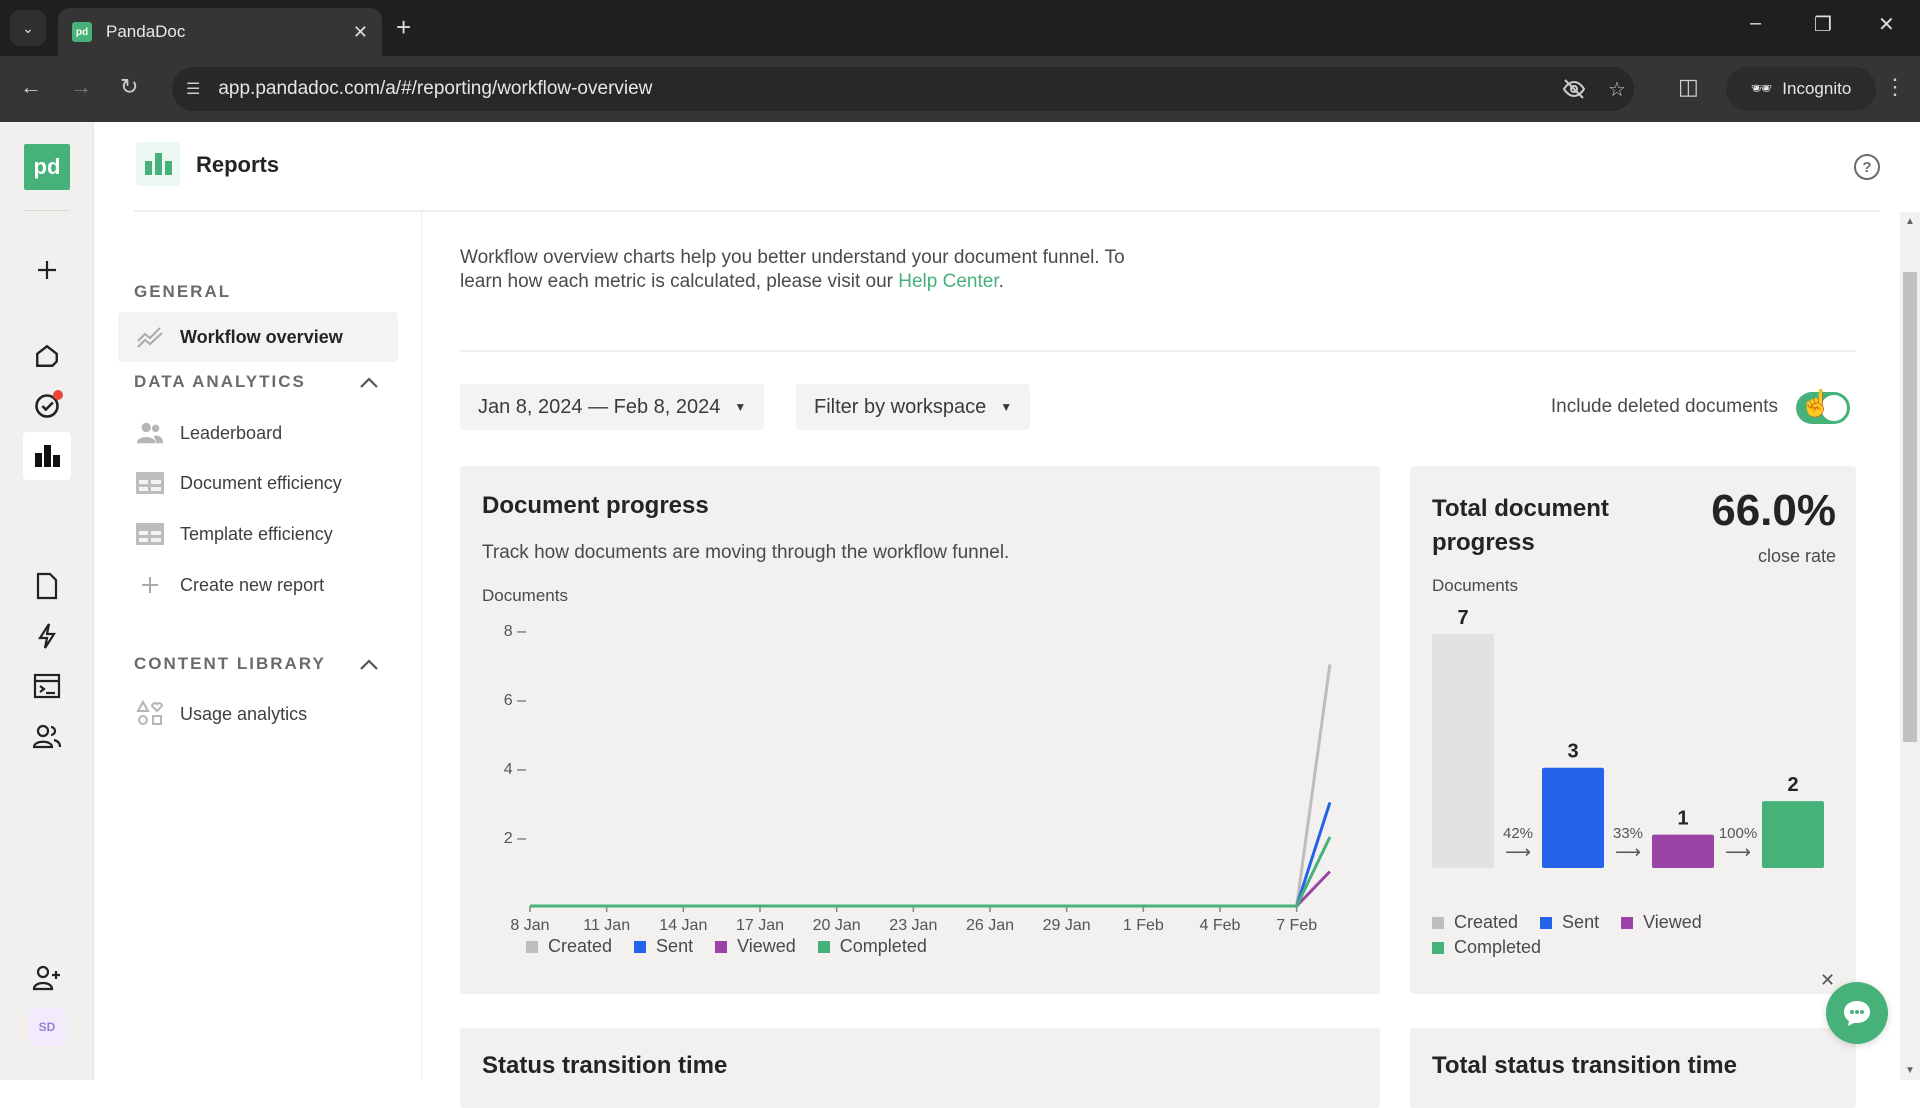  What do you see at coordinates (931, 872) in the screenshot?
I see `series-line-completed` at bounding box center [931, 872].